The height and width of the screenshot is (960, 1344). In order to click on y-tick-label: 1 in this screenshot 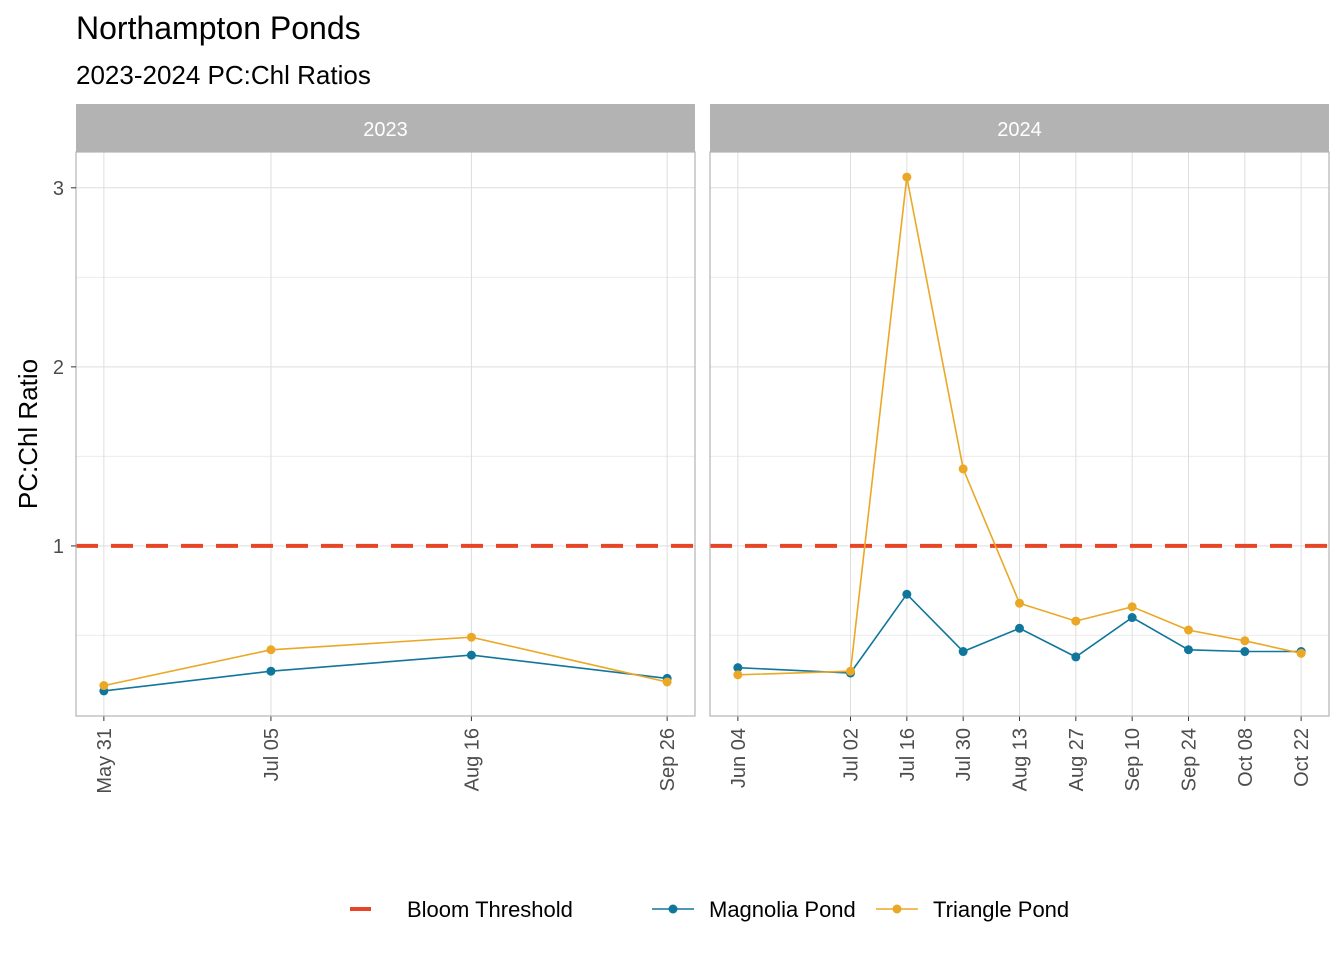, I will do `click(58, 547)`.